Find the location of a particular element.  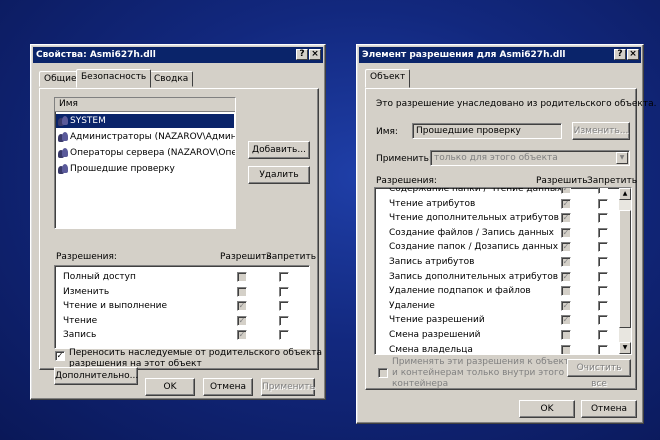

permission-name: Запись дополнительных атрибутов is located at coordinates (474, 276).